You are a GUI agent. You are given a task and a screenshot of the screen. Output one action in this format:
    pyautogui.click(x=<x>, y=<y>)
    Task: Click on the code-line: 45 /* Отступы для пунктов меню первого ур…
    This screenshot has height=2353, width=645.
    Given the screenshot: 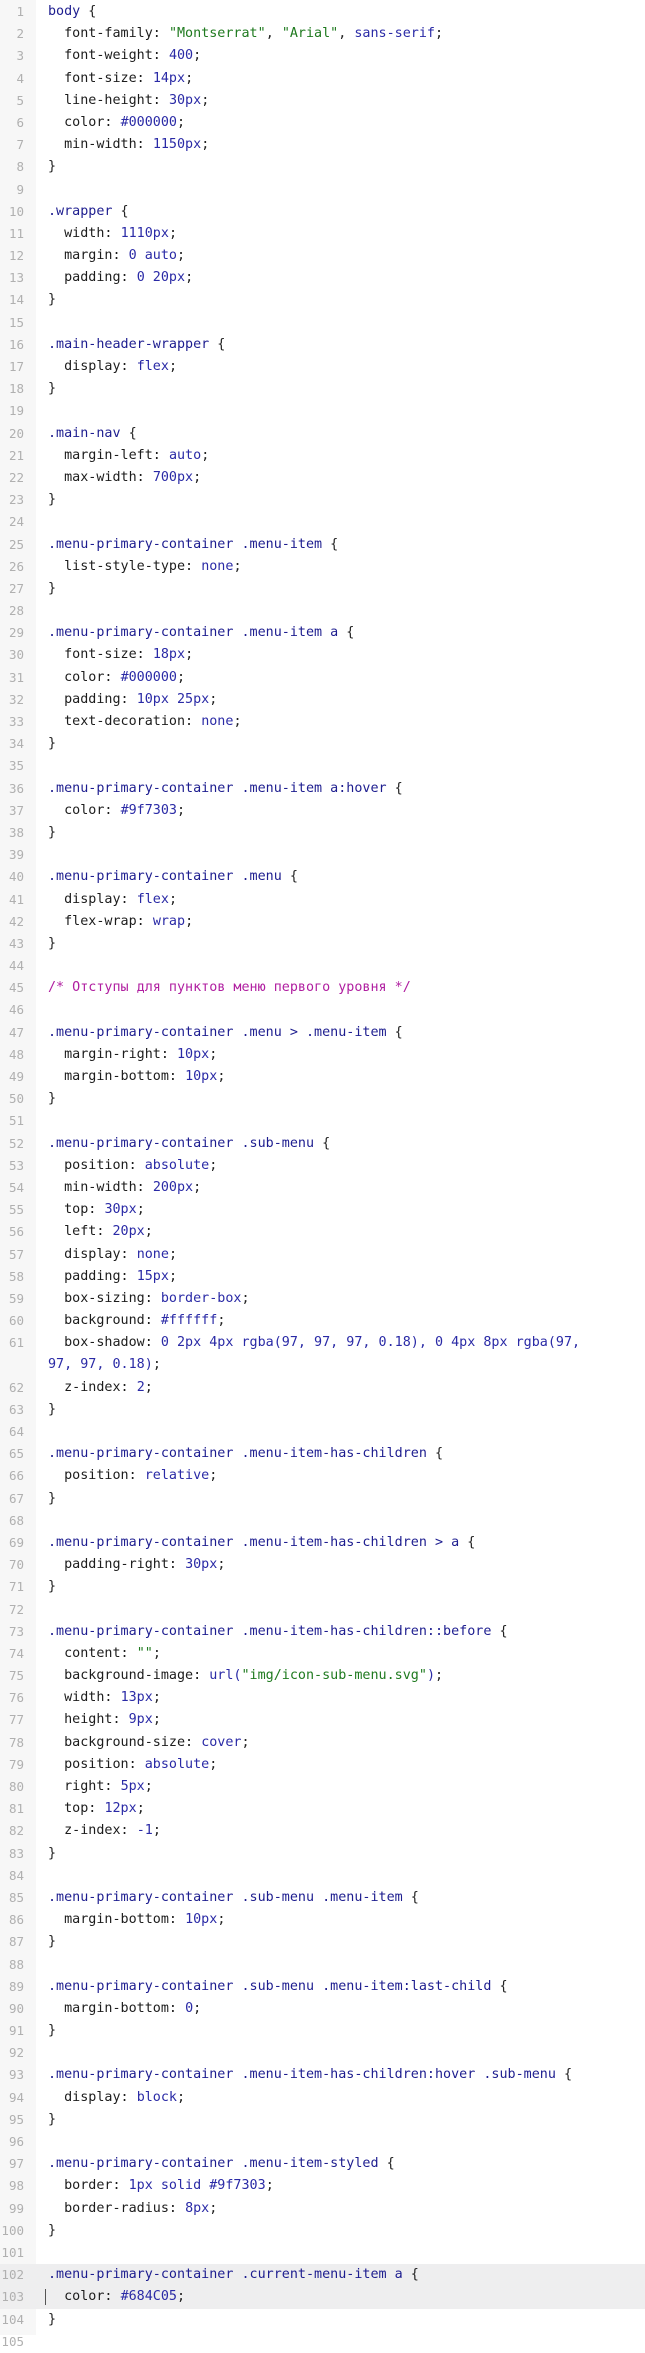 What is the action you would take?
    pyautogui.click(x=322, y=988)
    